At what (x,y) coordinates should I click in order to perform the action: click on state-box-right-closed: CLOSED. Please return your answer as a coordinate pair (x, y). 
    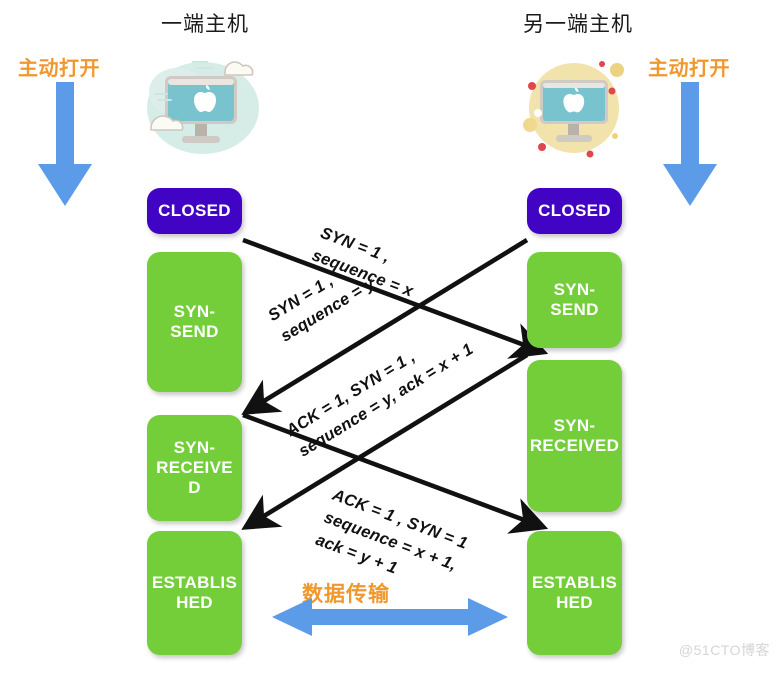
    Looking at the image, I should click on (574, 211).